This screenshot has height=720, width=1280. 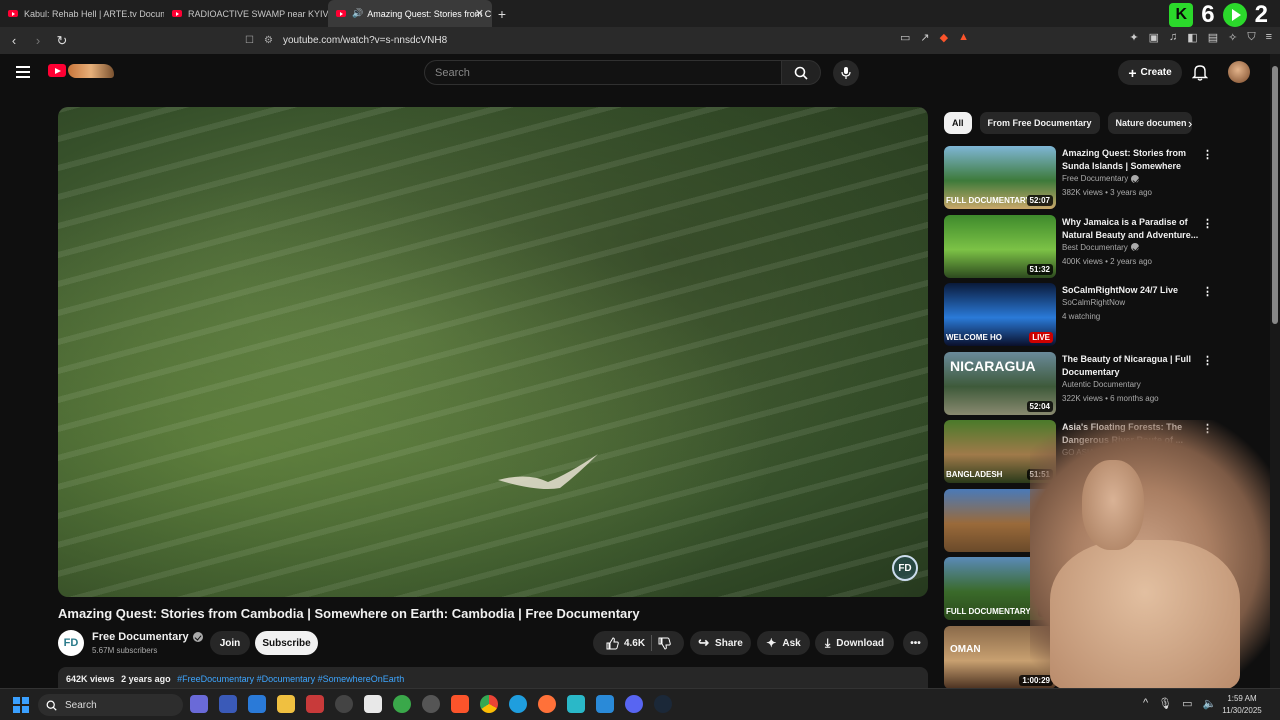 I want to click on like-button: 4.6K, so click(x=625, y=643).